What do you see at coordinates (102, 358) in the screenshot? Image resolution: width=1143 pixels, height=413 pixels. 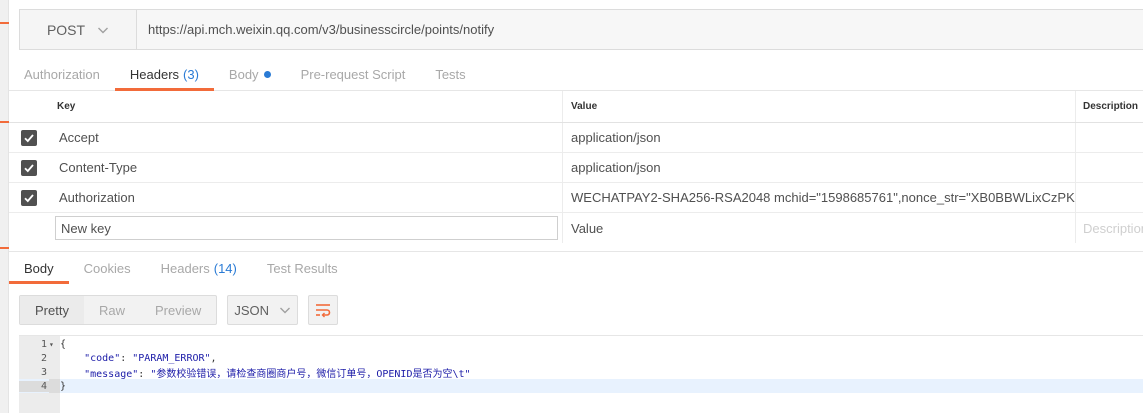 I see `json-key: "code"` at bounding box center [102, 358].